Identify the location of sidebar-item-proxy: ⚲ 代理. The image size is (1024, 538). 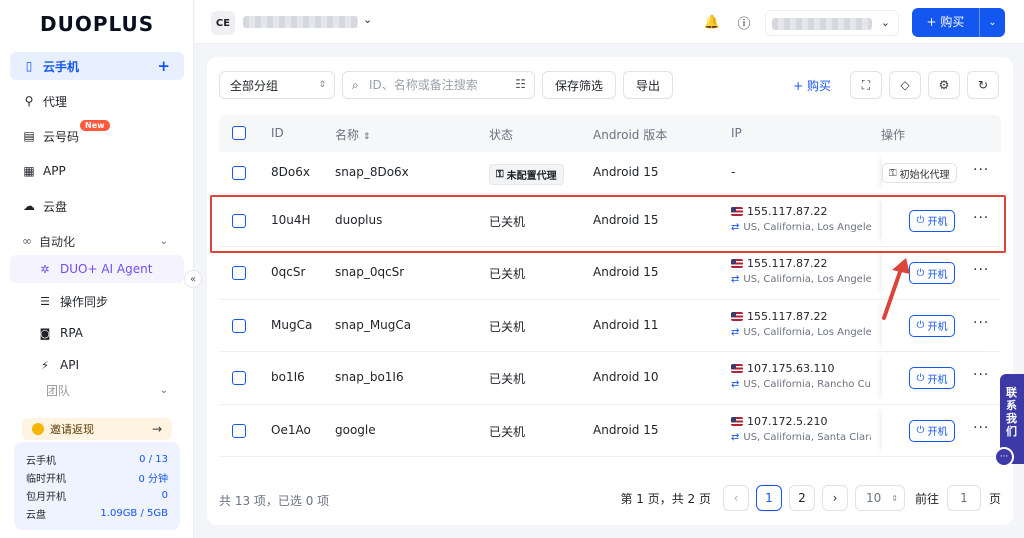
(97, 101).